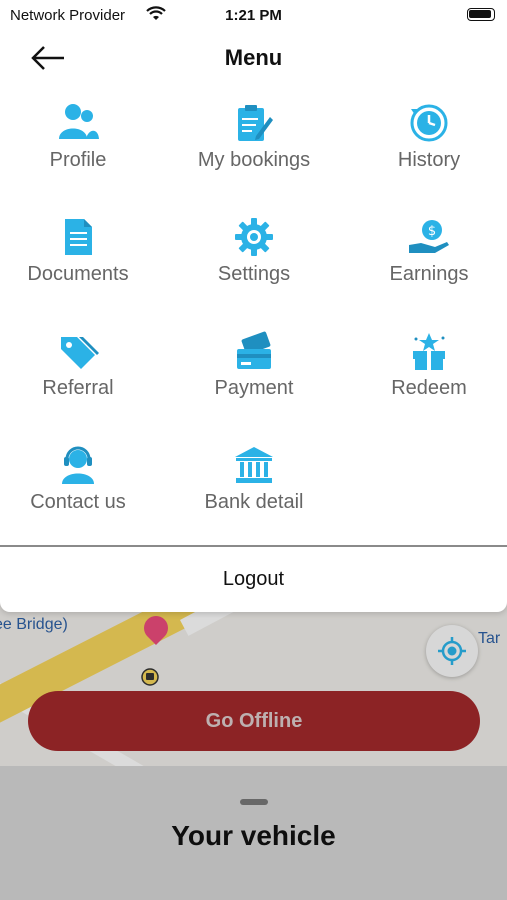  Describe the element at coordinates (78, 274) in the screenshot. I see `menu-item-label: Documents` at that location.